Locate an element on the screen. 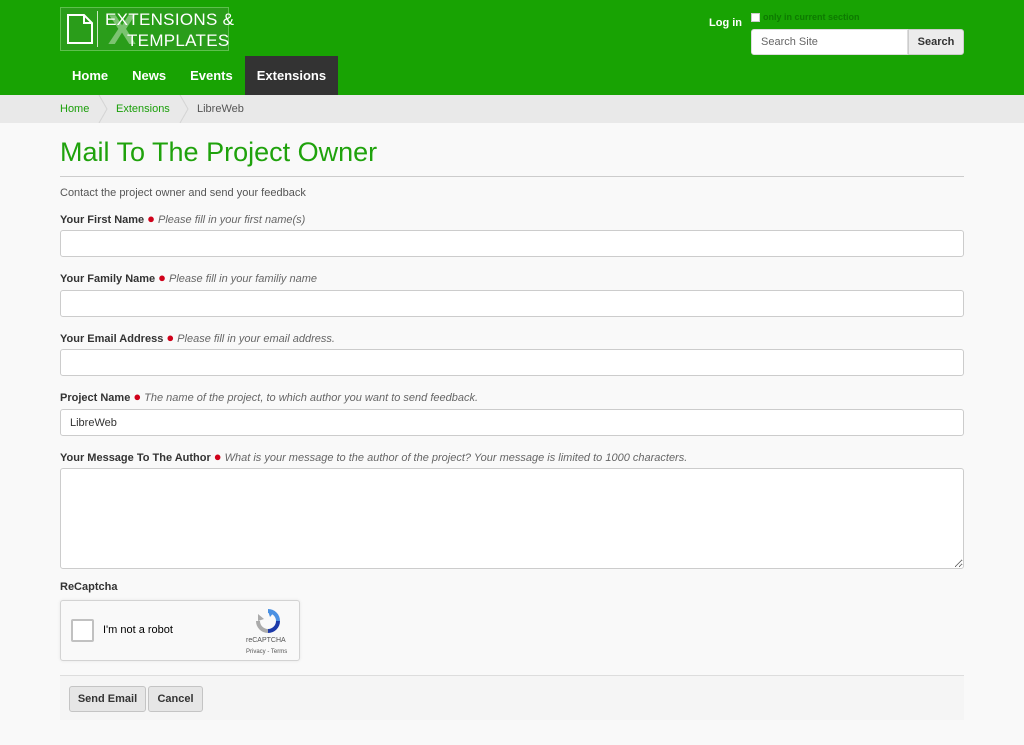  family-name-input is located at coordinates (512, 303).